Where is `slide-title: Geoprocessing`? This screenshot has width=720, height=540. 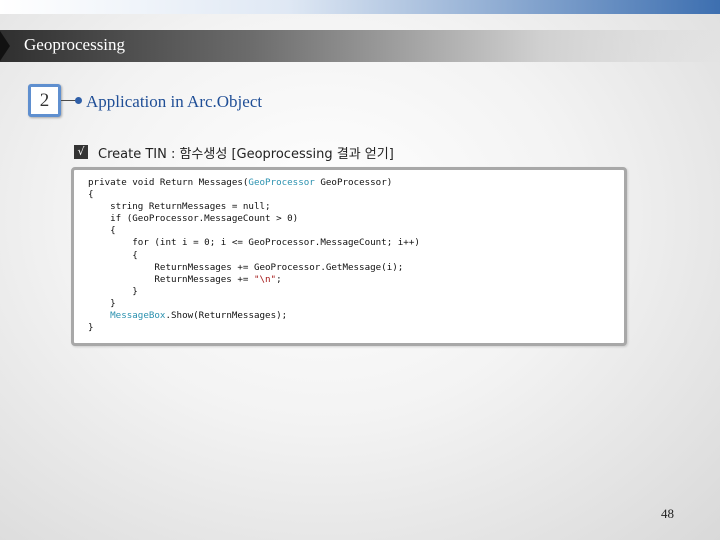
slide-title: Geoprocessing is located at coordinates (75, 44).